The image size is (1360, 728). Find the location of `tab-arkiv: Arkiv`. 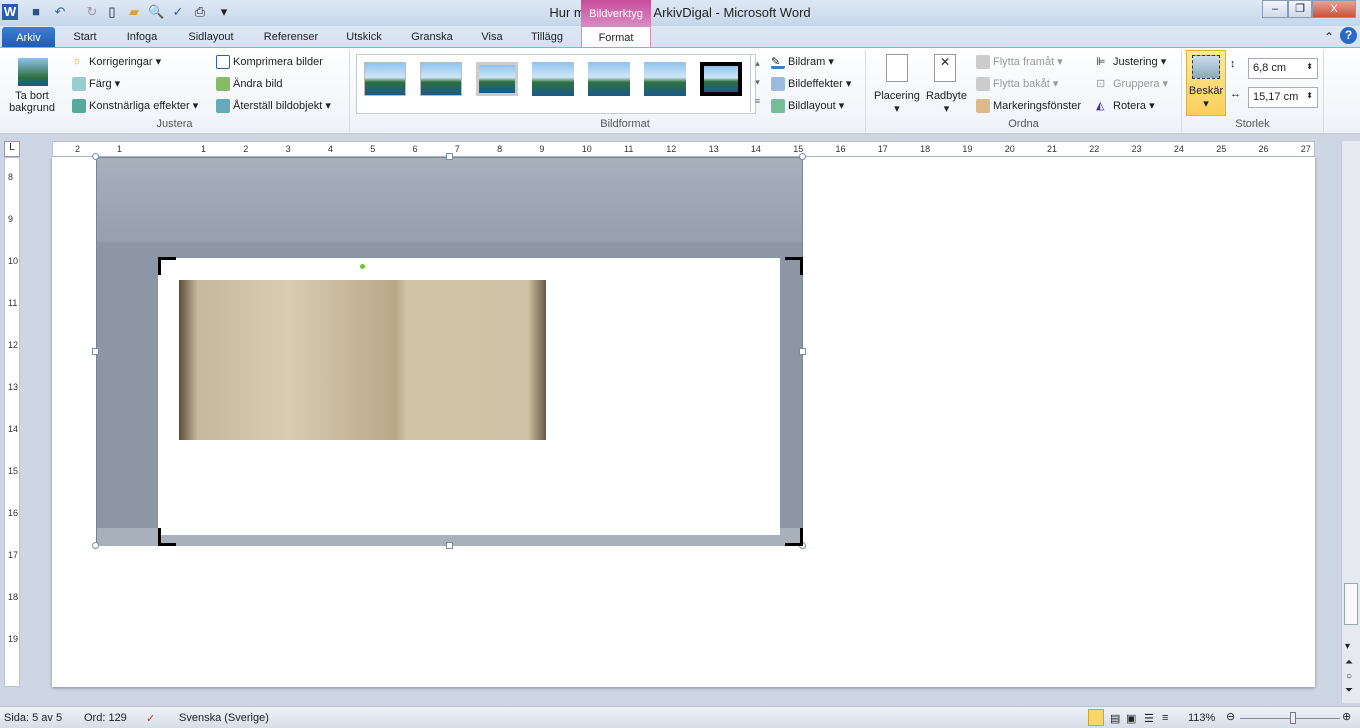

tab-arkiv: Arkiv is located at coordinates (28, 37).